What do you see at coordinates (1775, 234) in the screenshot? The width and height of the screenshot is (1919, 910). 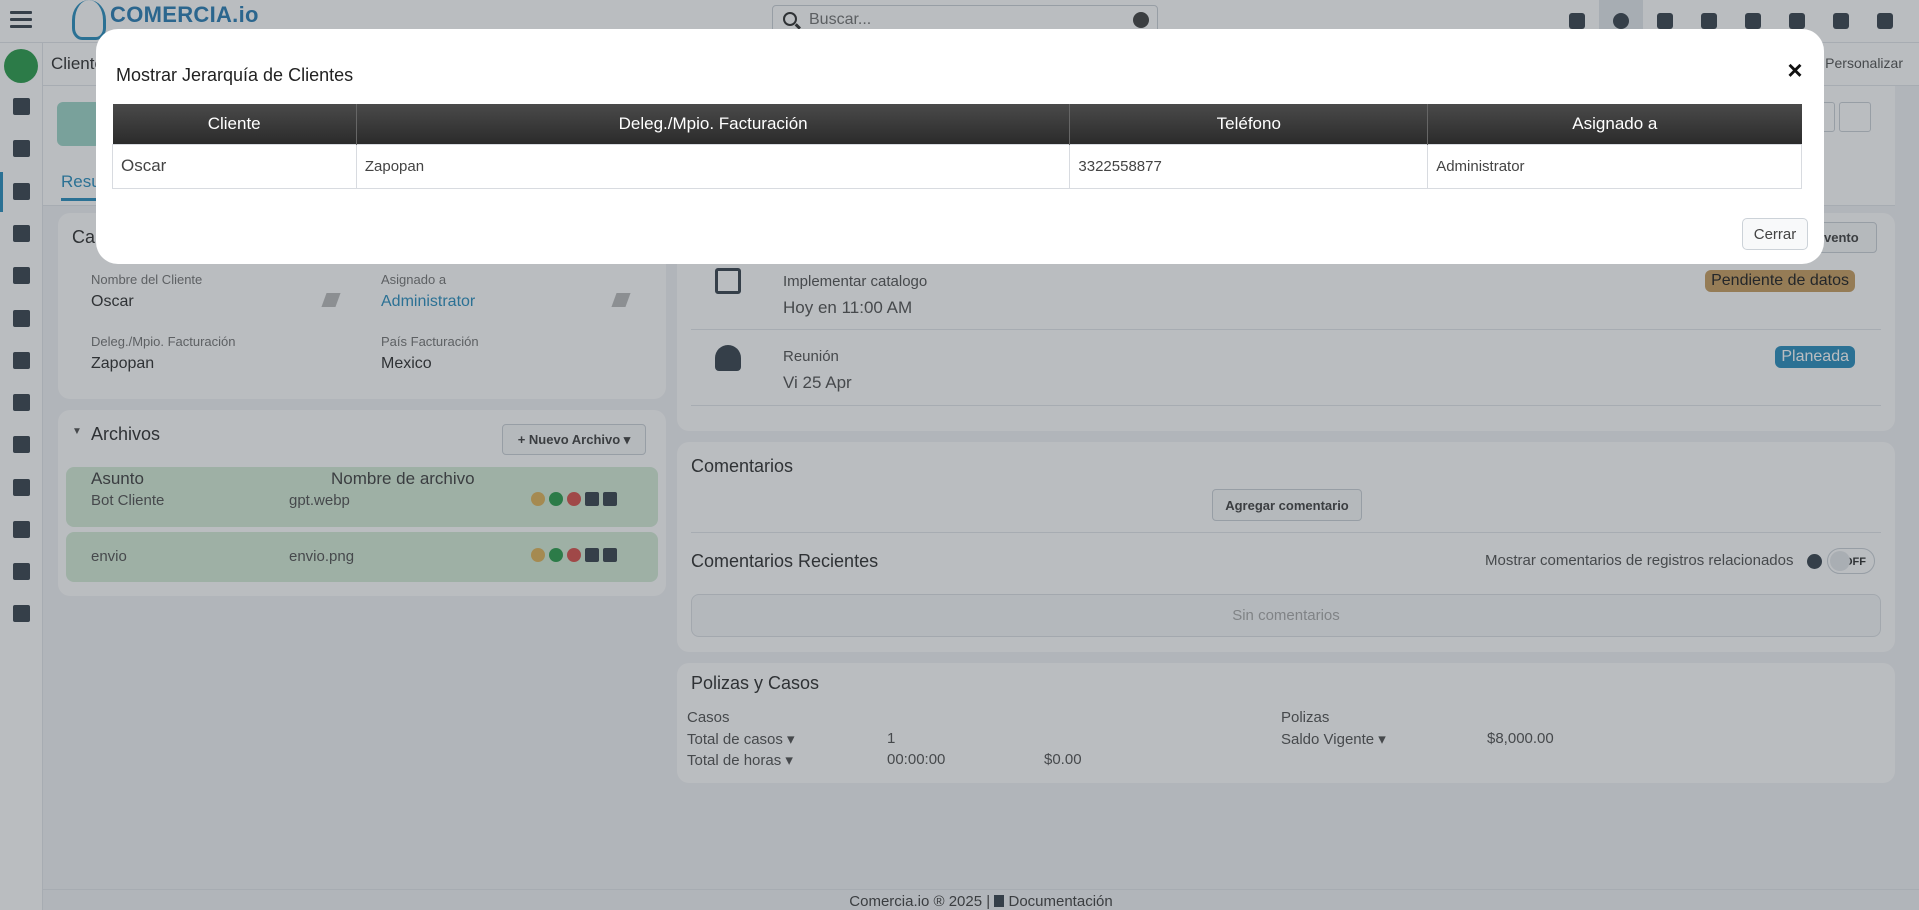 I see `close-button: Cerrar` at bounding box center [1775, 234].